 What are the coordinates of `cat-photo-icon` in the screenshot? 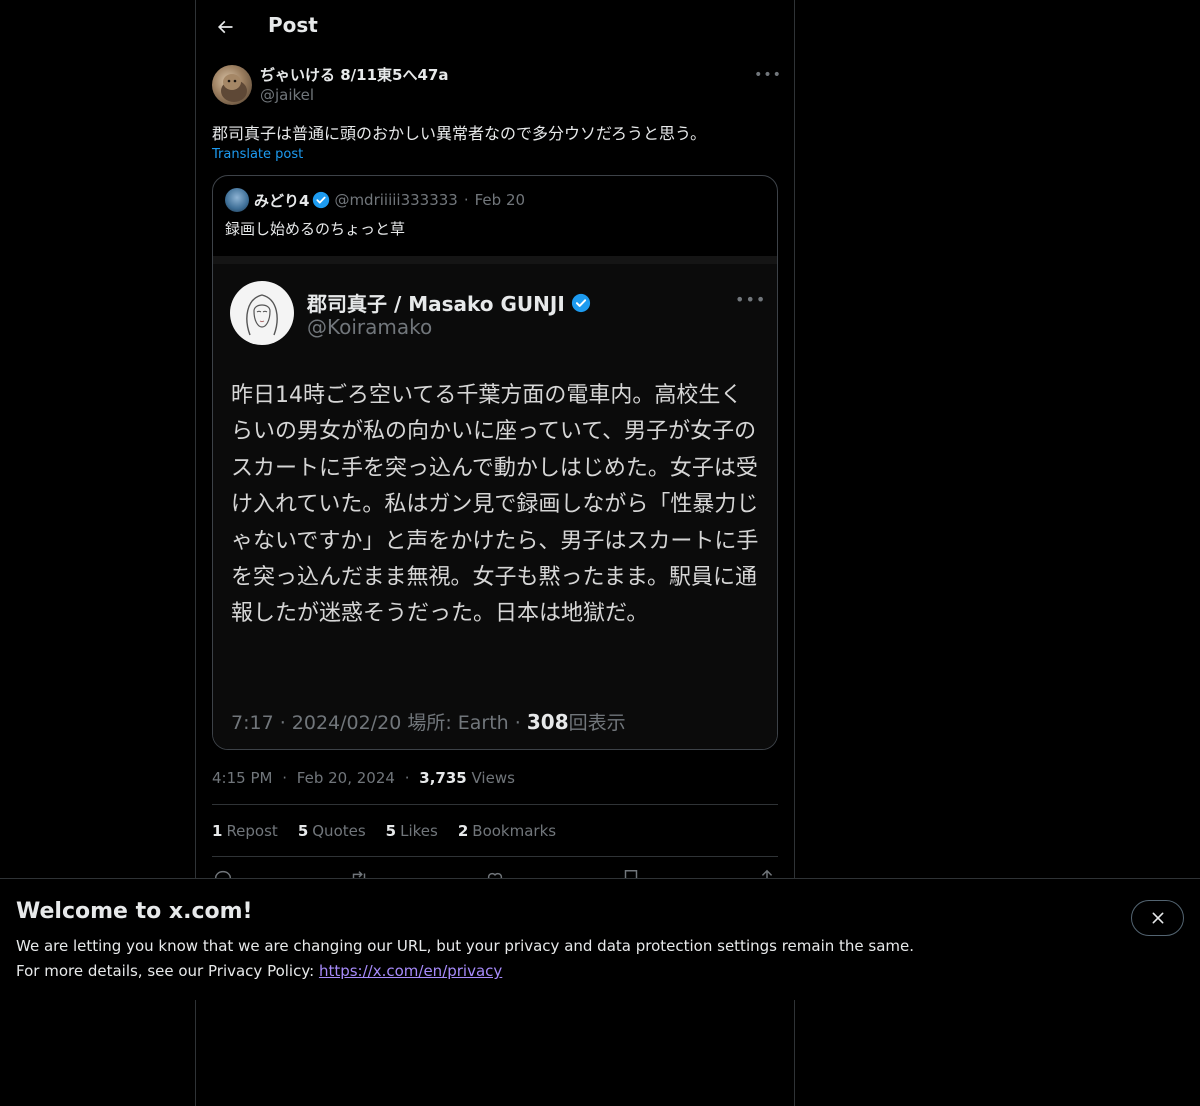 It's located at (234, 88).